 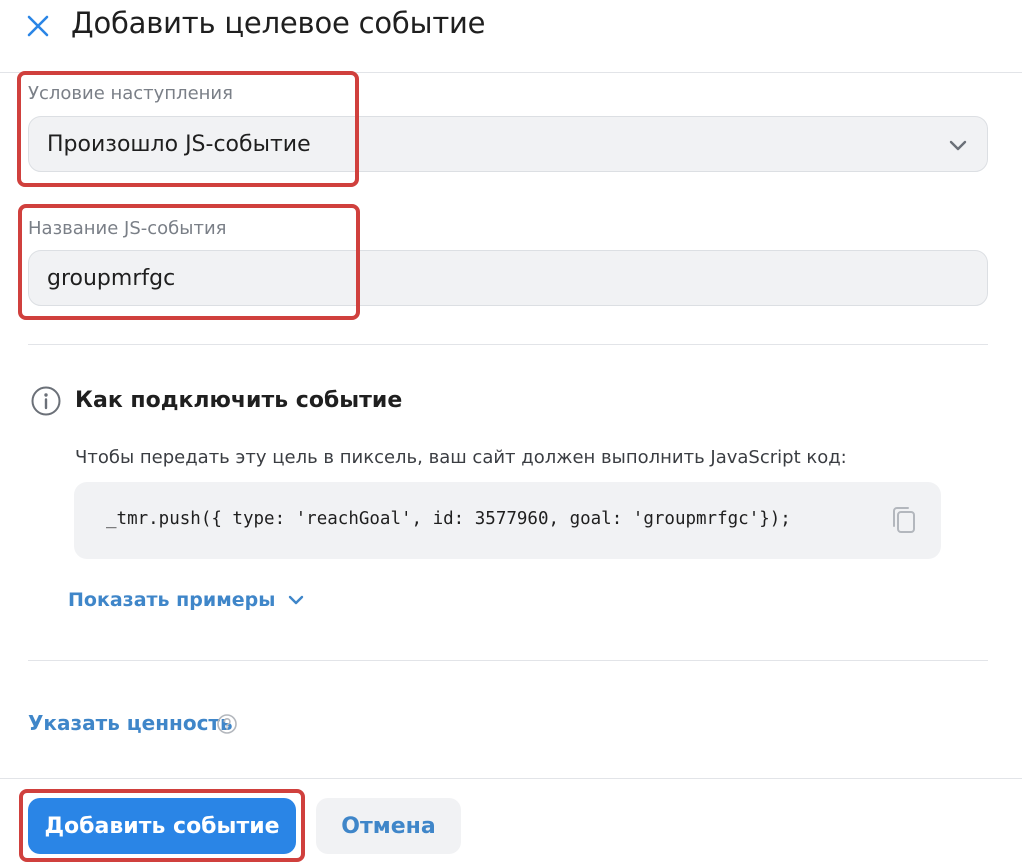 I want to click on page-title: Добавить целевое событие, so click(x=278, y=23).